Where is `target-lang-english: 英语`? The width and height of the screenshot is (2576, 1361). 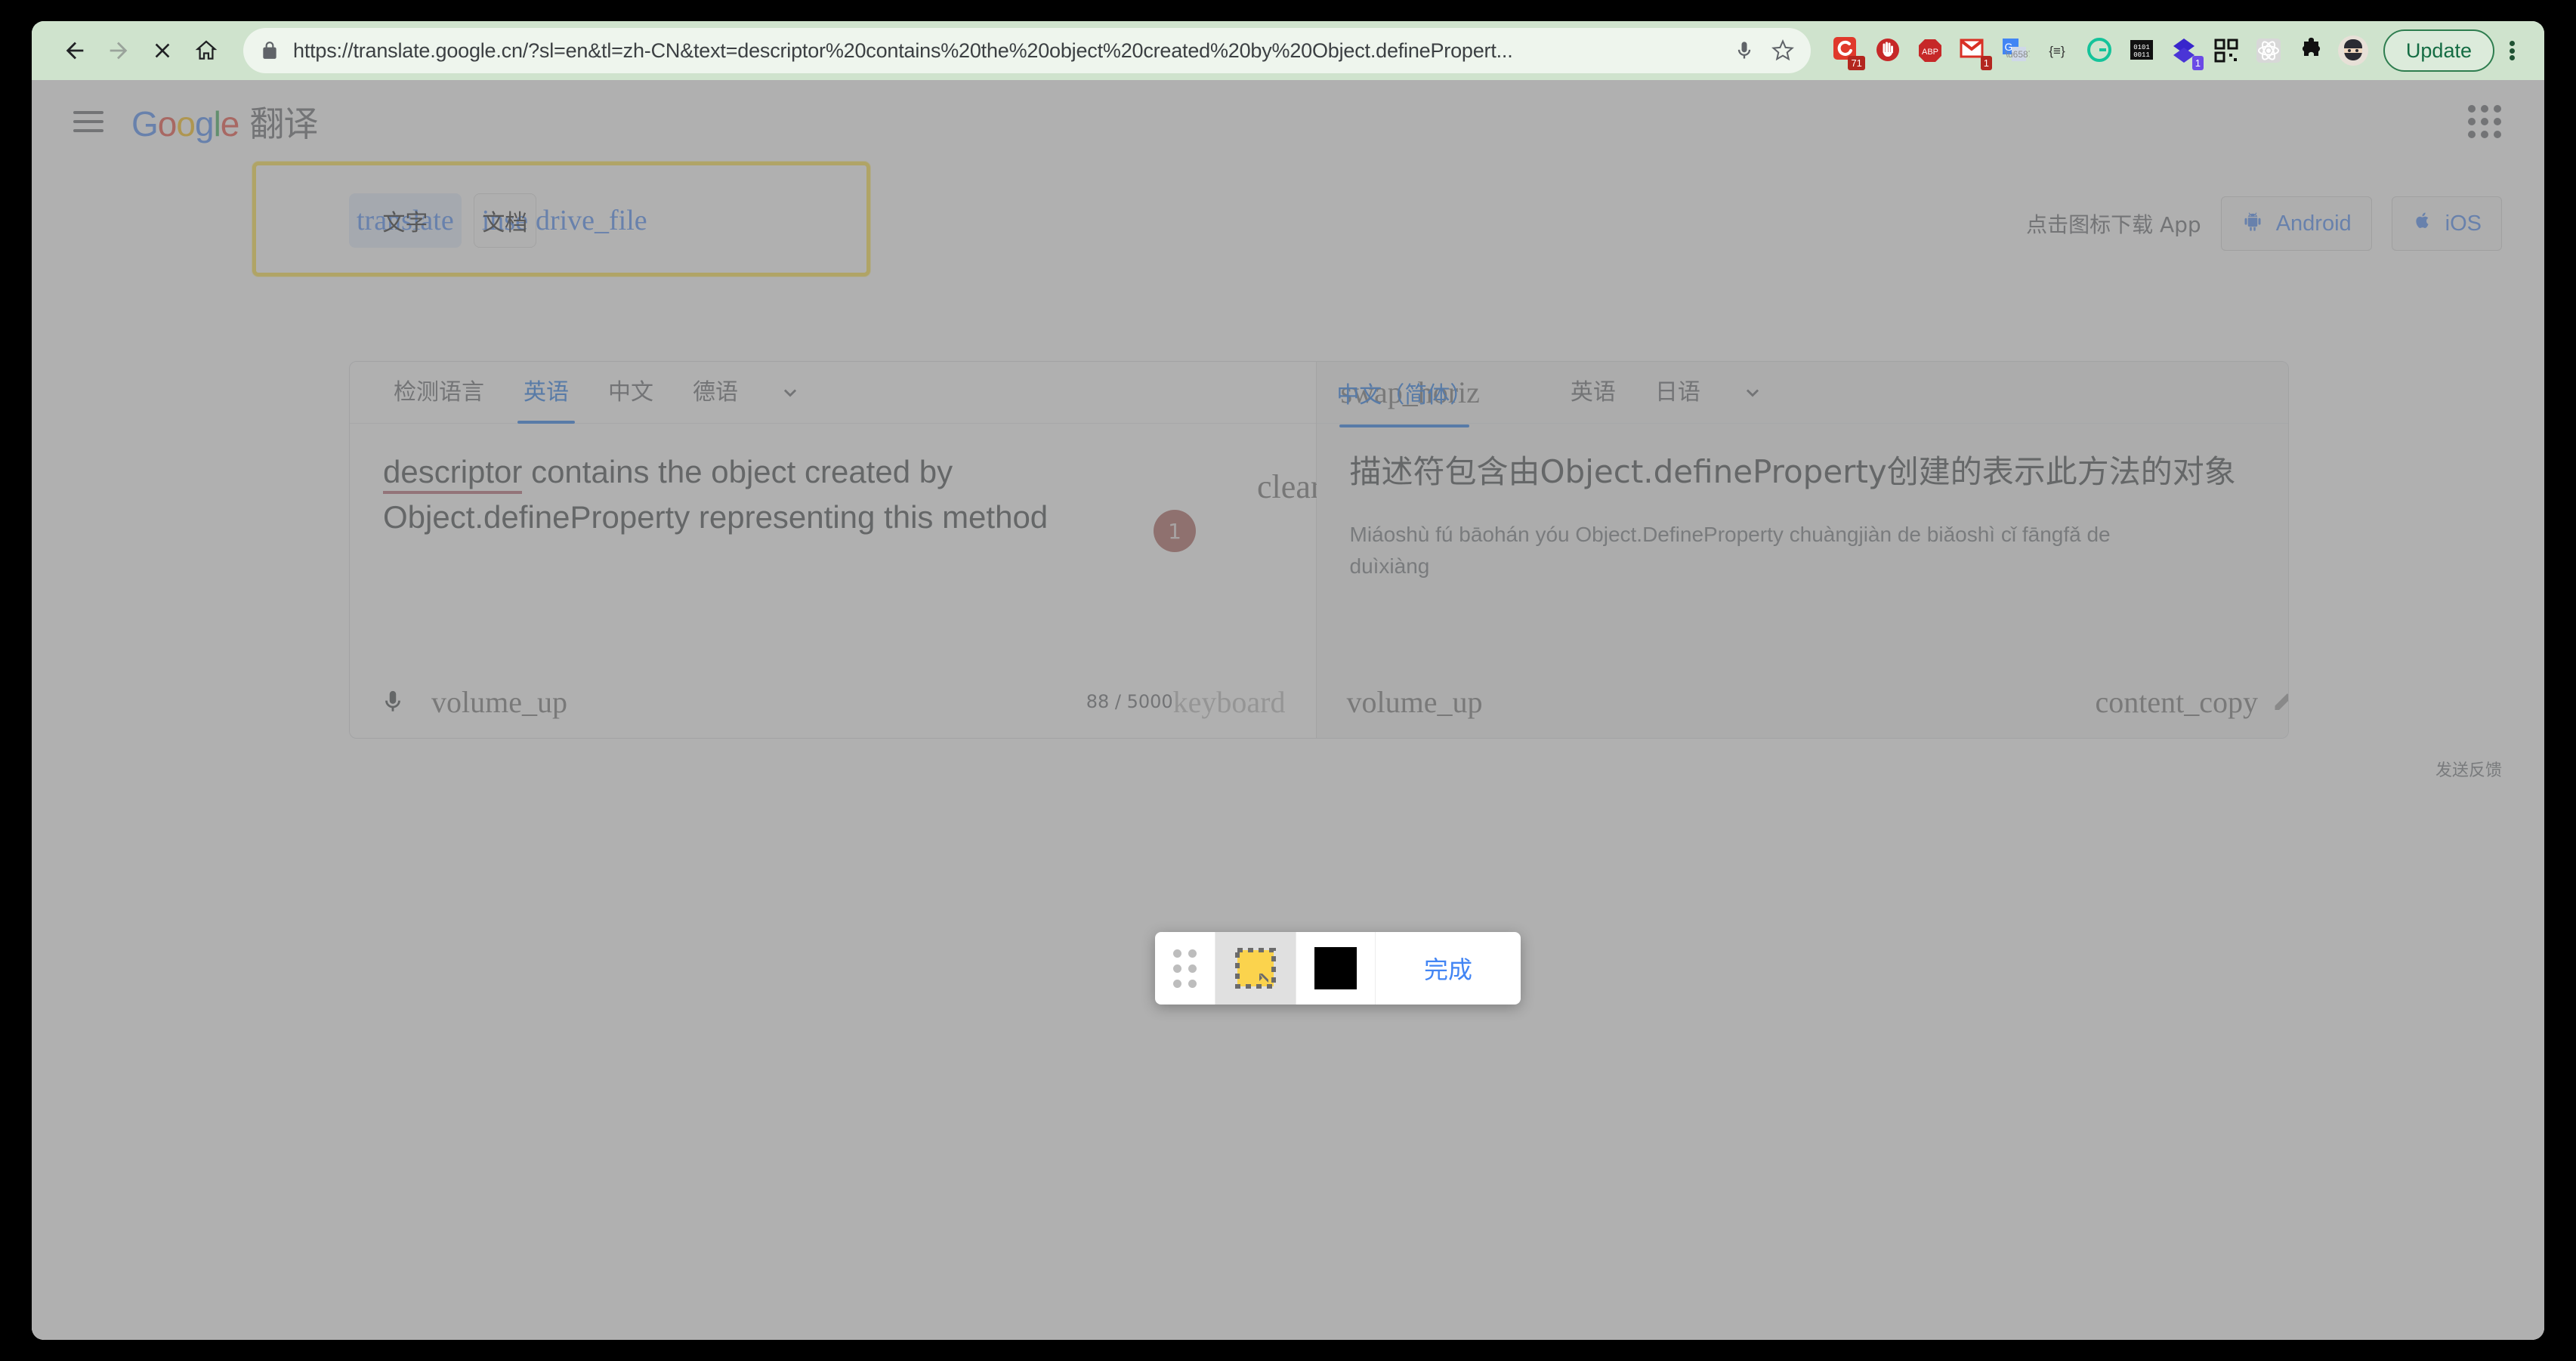
target-lang-english: 英语 is located at coordinates (1593, 393).